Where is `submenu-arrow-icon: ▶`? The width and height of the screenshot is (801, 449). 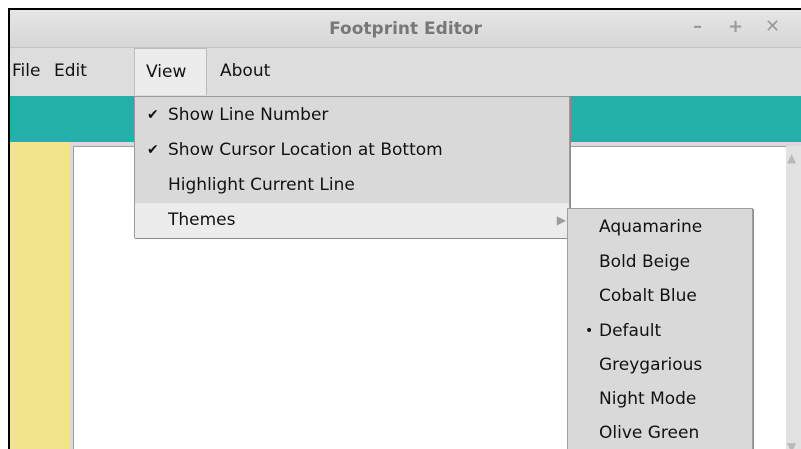
submenu-arrow-icon: ▶ is located at coordinates (561, 220).